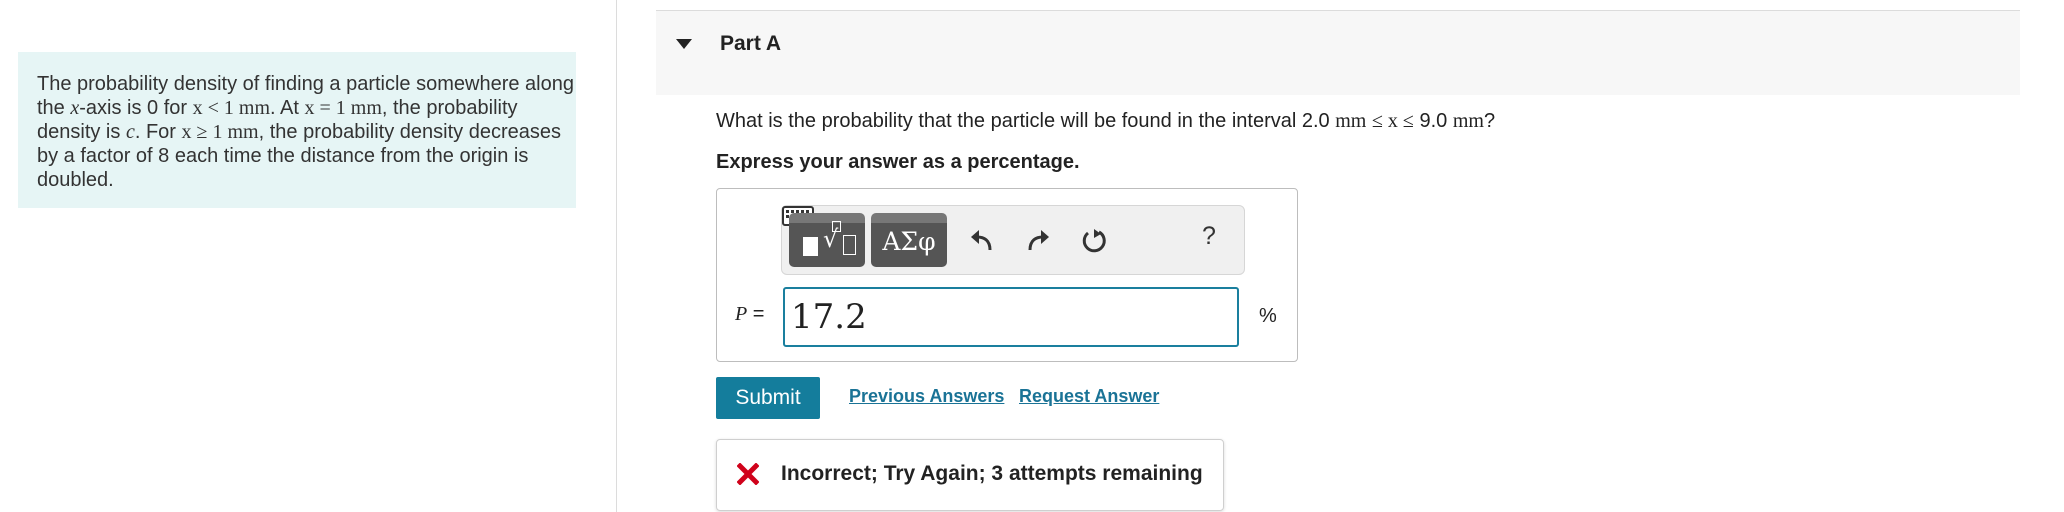  What do you see at coordinates (130, 132) in the screenshot?
I see `intro-var-c: c` at bounding box center [130, 132].